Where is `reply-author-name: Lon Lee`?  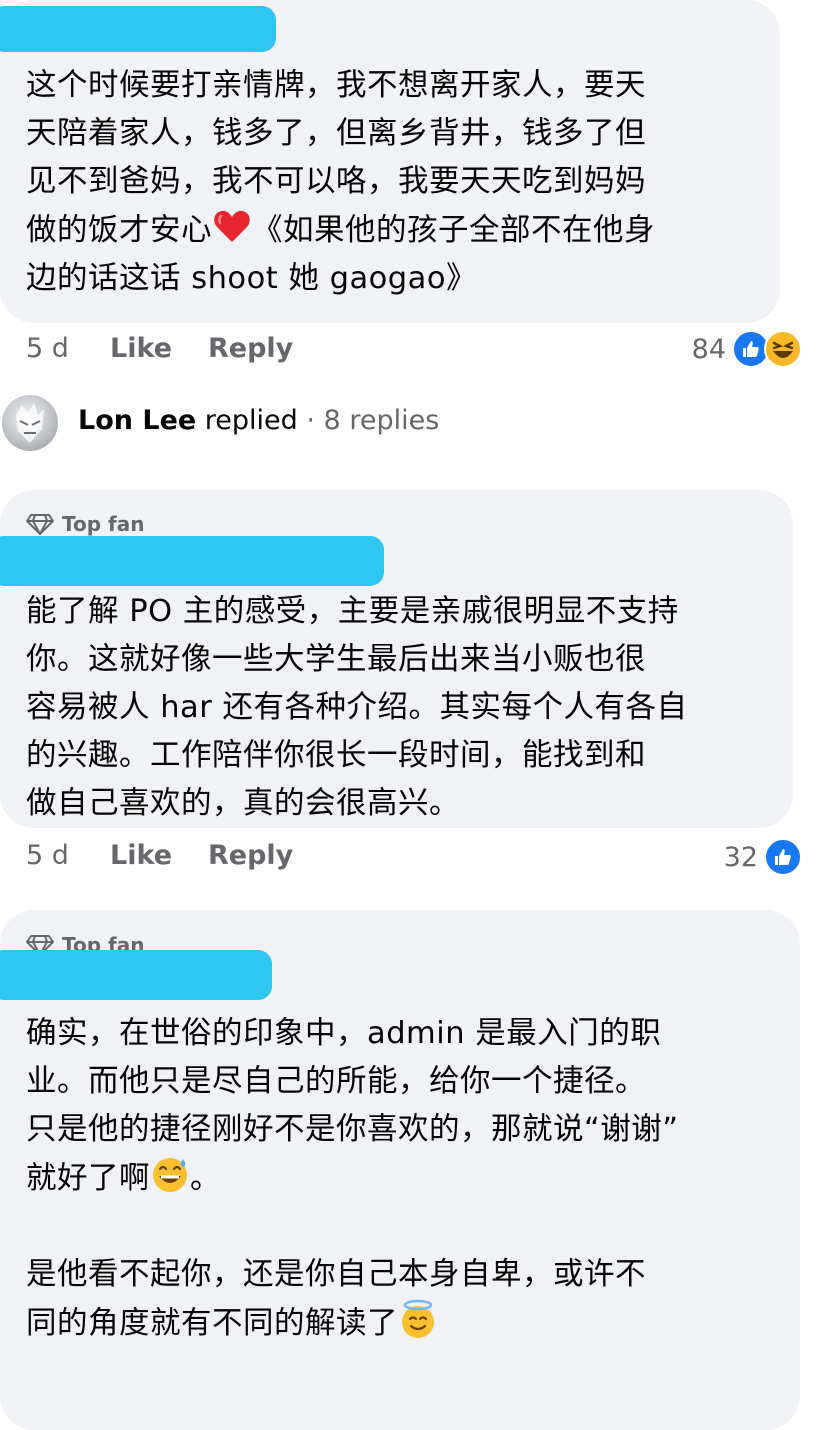
reply-author-name: Lon Lee is located at coordinates (137, 420).